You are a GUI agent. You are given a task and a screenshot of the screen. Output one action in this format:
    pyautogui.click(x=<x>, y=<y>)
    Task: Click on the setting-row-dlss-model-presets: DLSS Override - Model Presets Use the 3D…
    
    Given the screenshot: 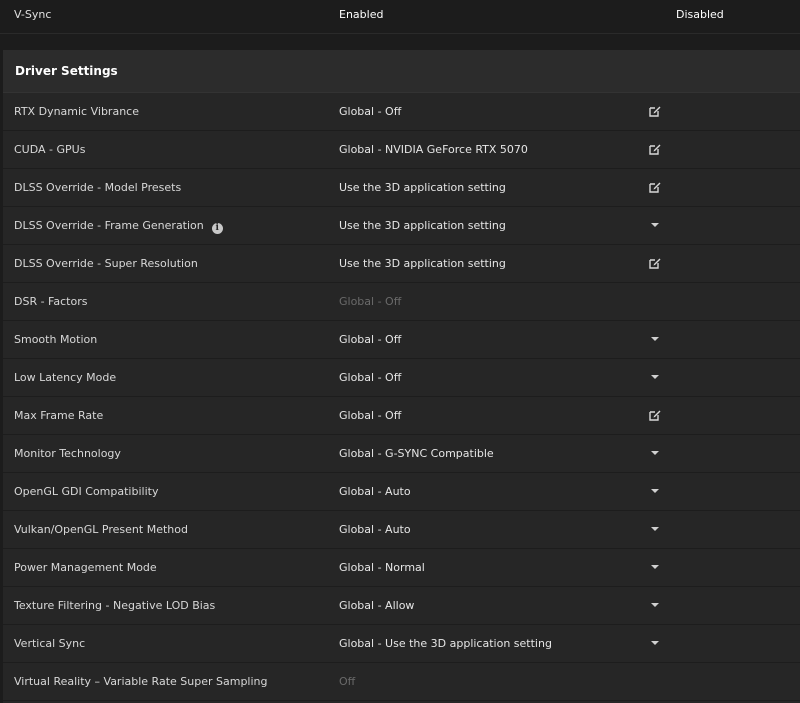 What is the action you would take?
    pyautogui.click(x=401, y=188)
    